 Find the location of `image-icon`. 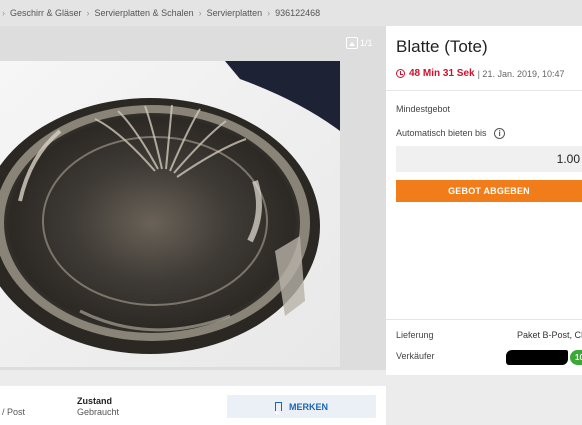

image-icon is located at coordinates (352, 43).